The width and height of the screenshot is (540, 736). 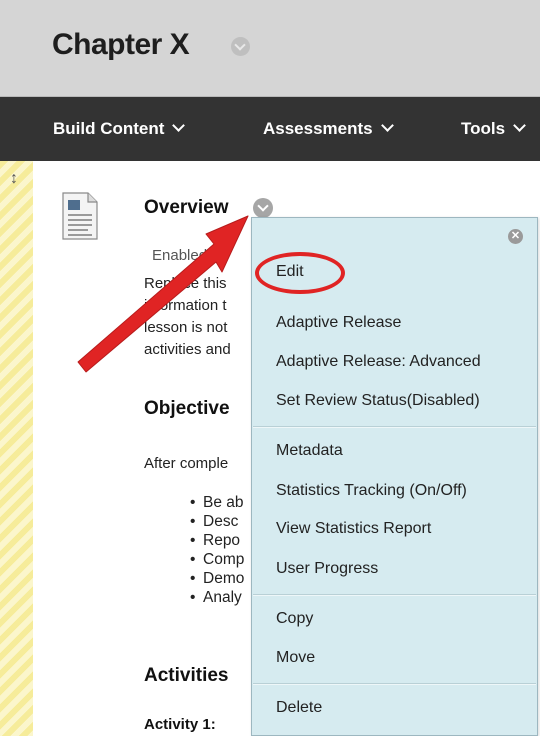 What do you see at coordinates (185, 305) in the screenshot?
I see `description-line: information t` at bounding box center [185, 305].